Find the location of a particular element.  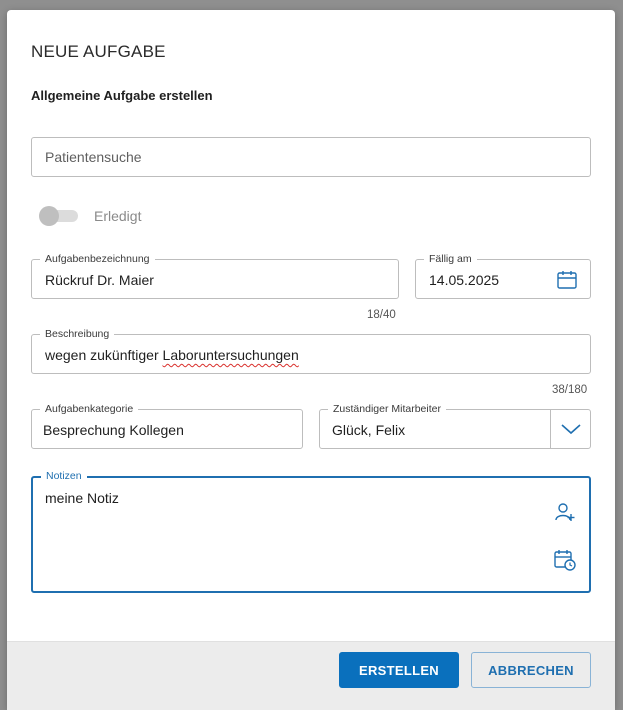

task-name-counter: 18/40 is located at coordinates (381, 315).